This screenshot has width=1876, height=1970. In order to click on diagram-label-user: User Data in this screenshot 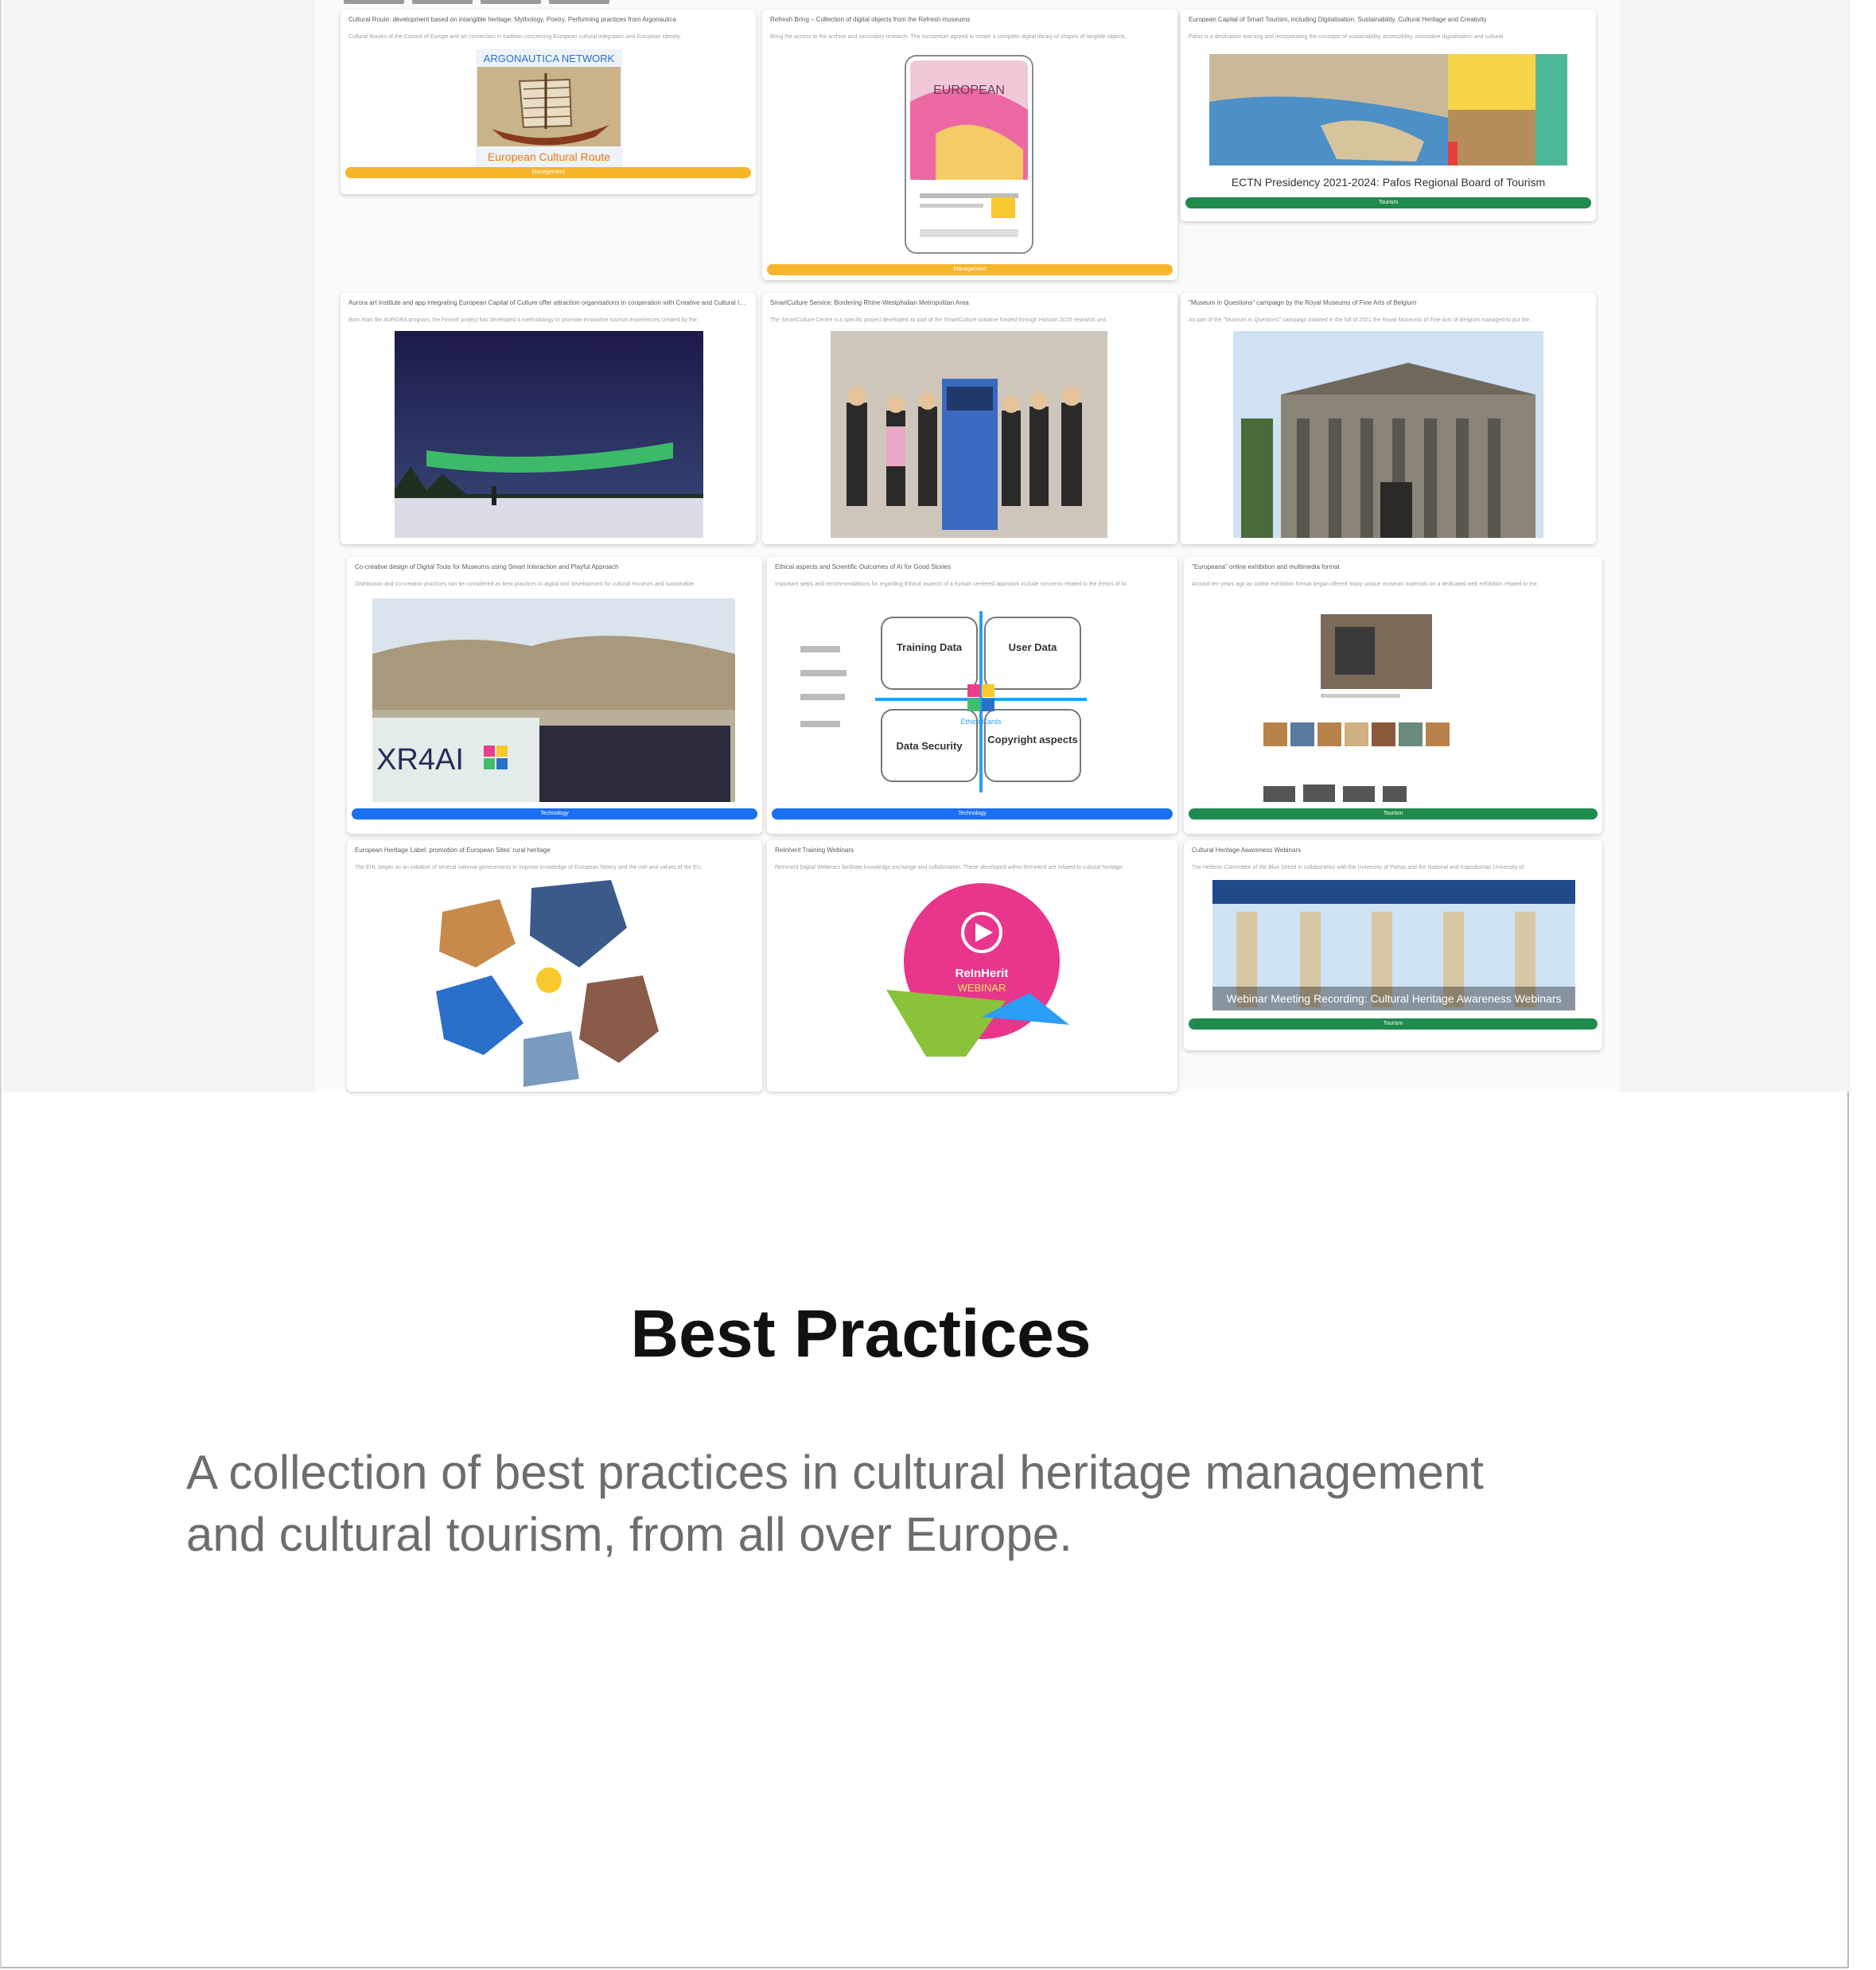, I will do `click(1033, 647)`.